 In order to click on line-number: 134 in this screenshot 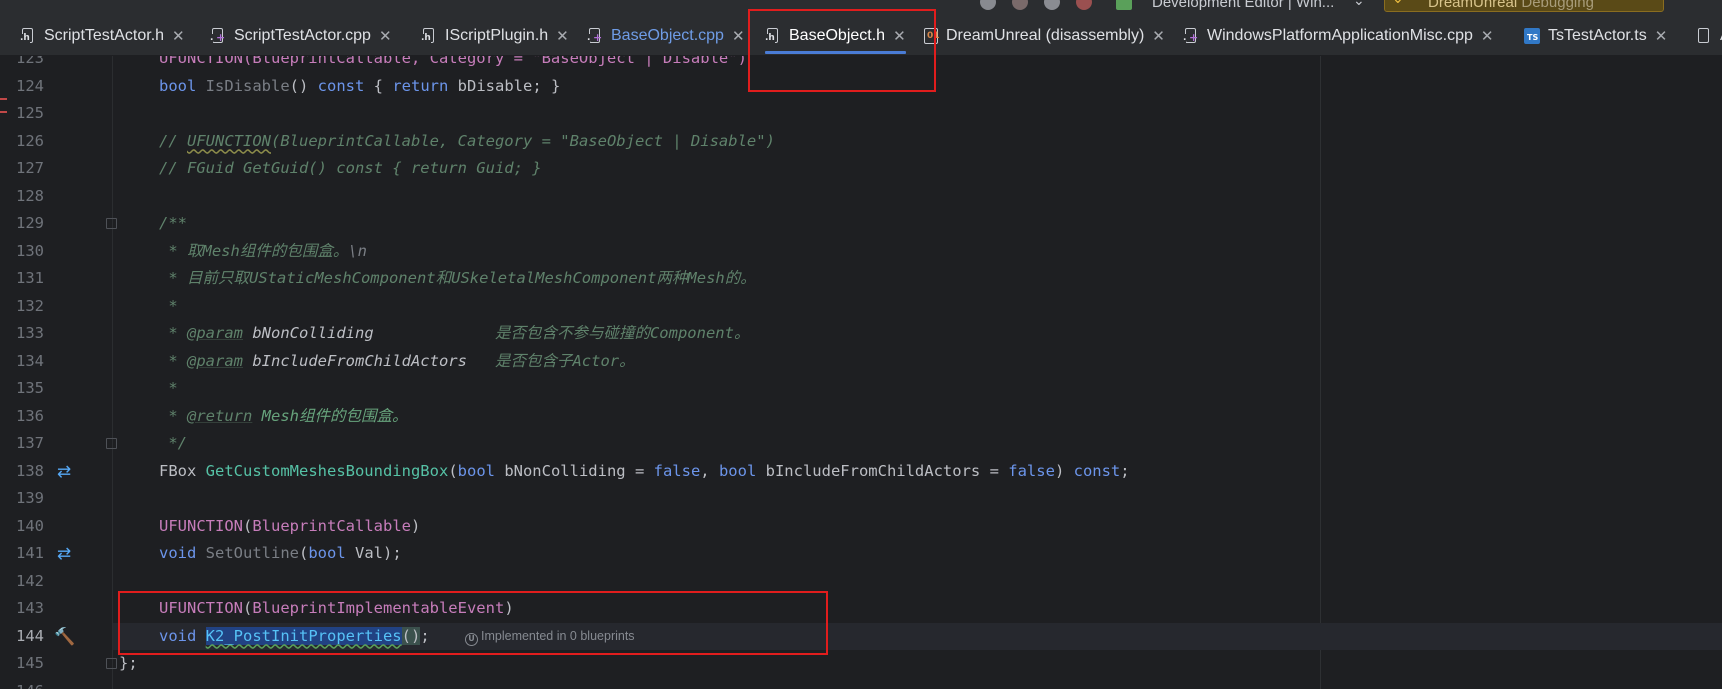, I will do `click(30, 360)`.